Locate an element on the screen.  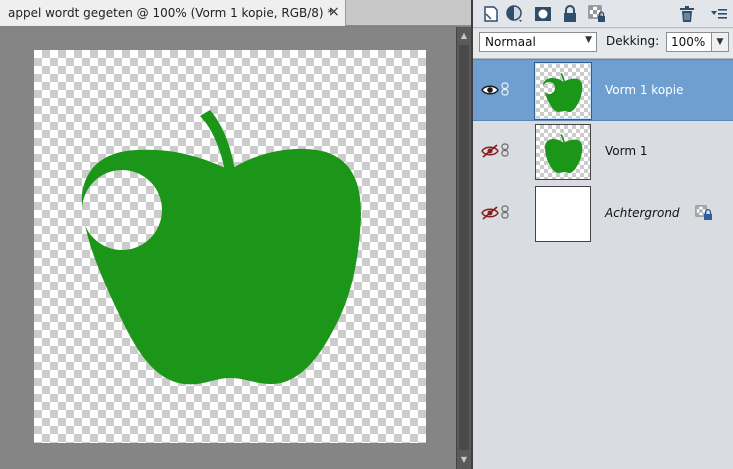
layers-toolbar is located at coordinates (603, 14).